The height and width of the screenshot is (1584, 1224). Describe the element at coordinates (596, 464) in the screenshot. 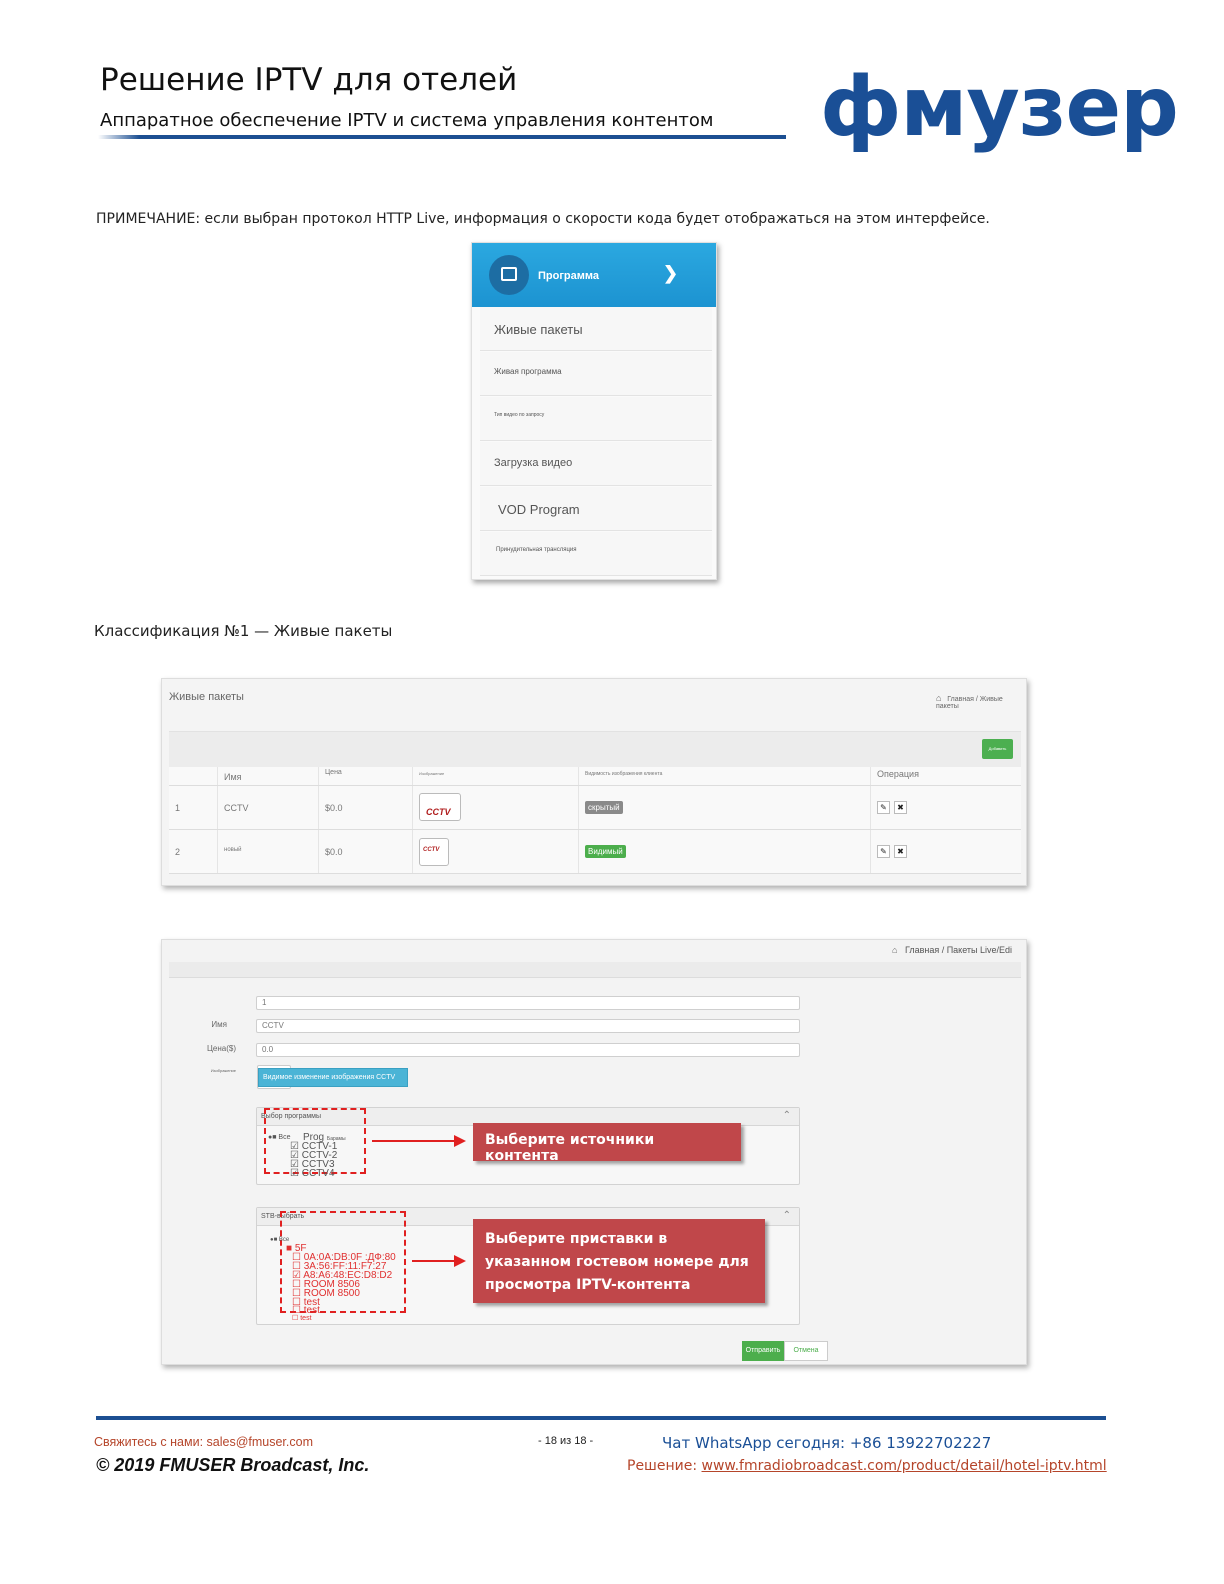

I see `menu-item-video-upload: Загрузка видео` at that location.